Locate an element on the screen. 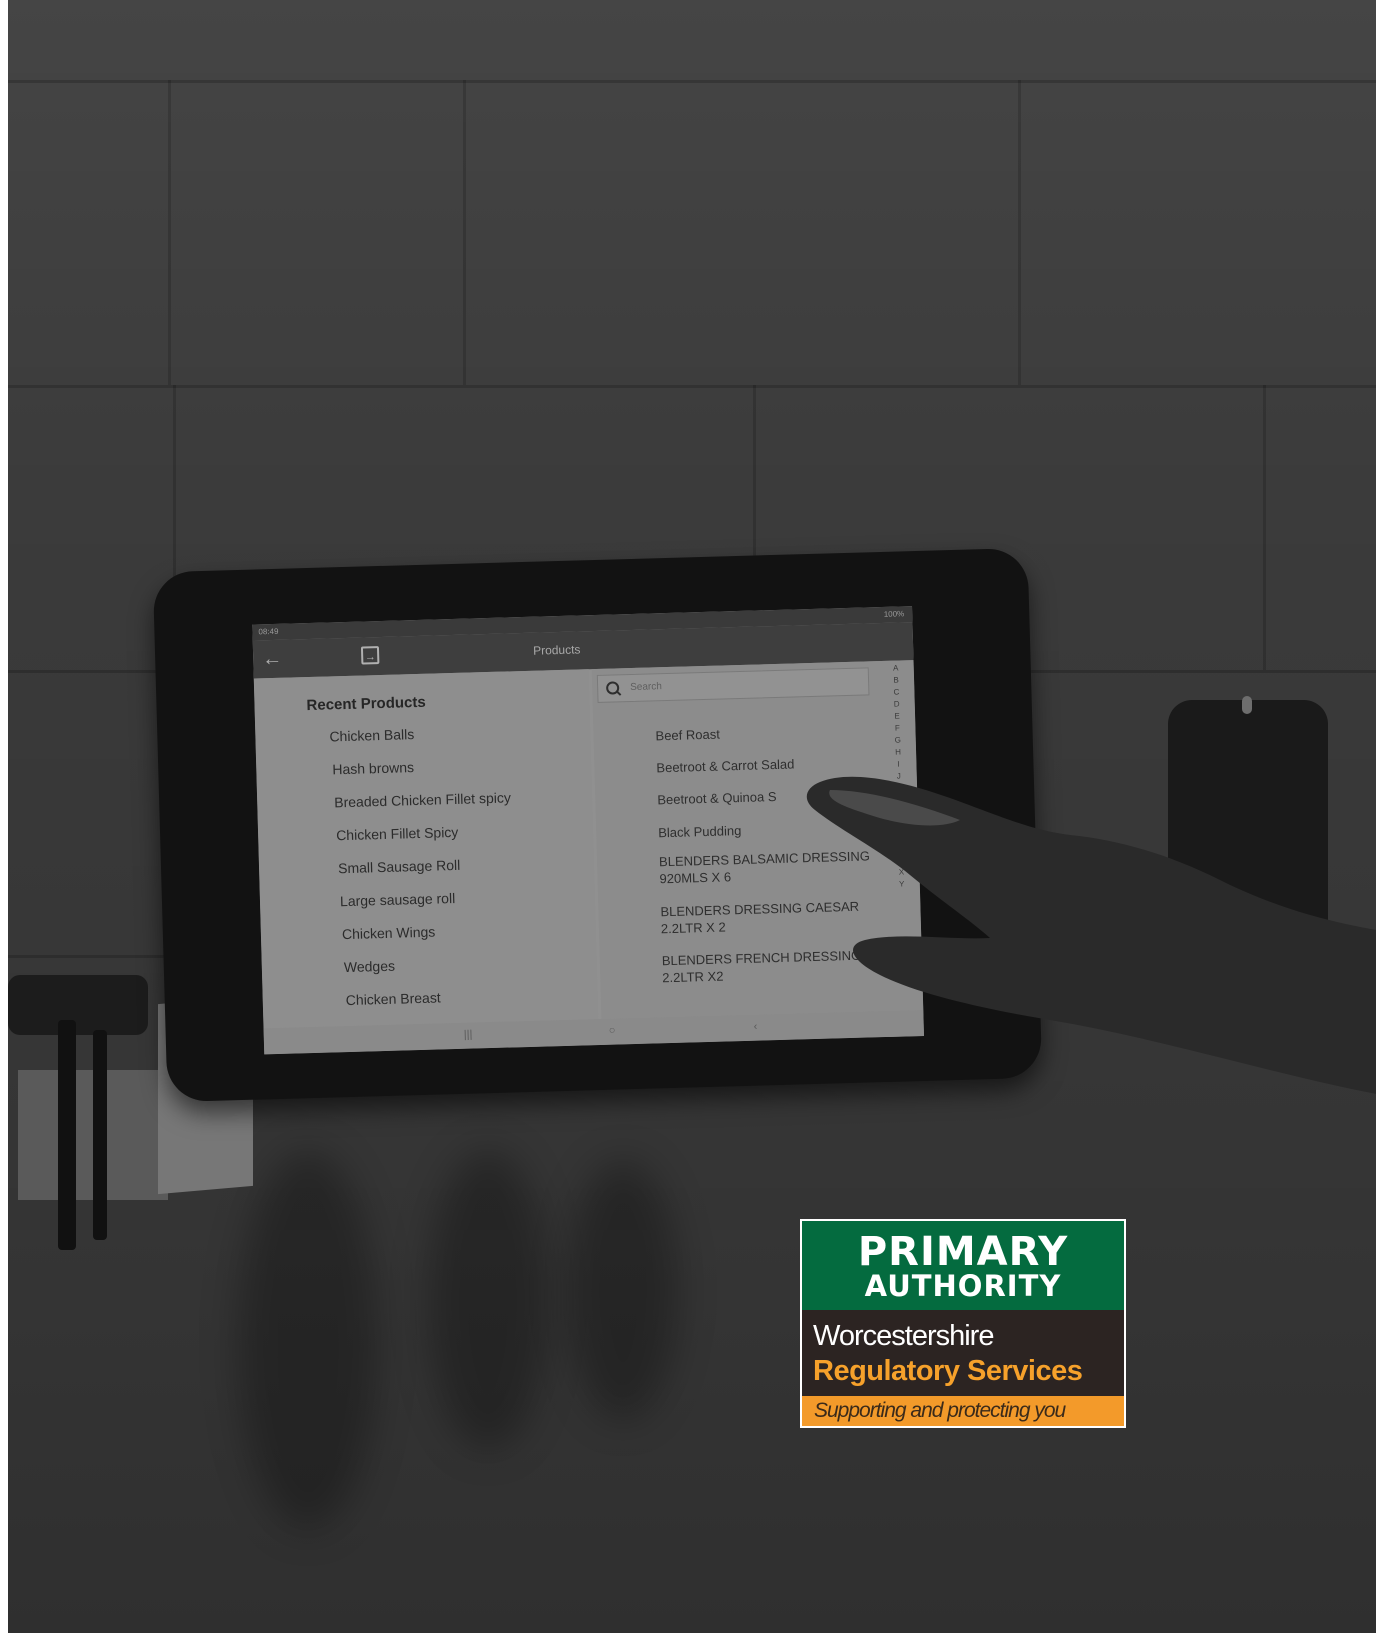 The width and height of the screenshot is (1376, 1633). product-item: Black Pudding is located at coordinates (700, 831).